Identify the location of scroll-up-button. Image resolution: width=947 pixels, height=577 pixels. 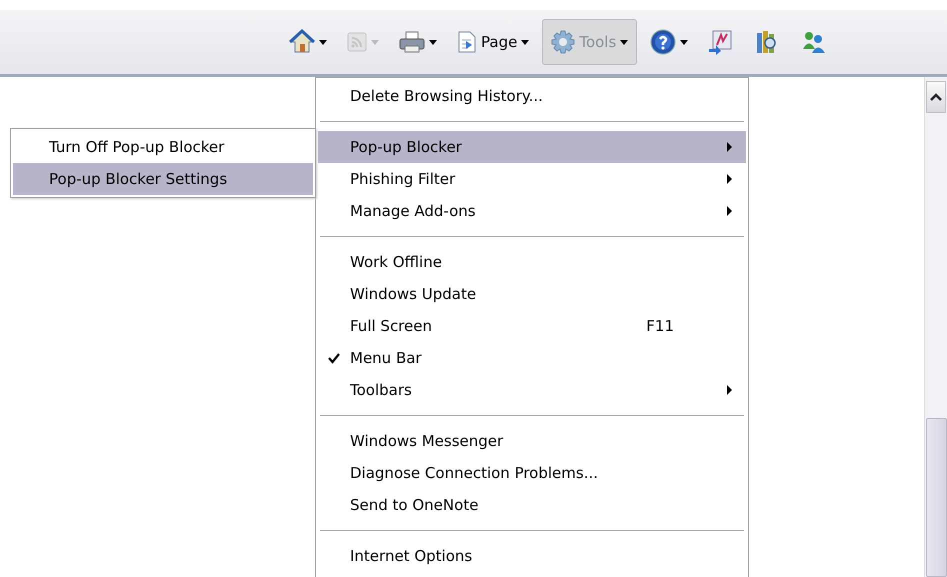
(936, 97).